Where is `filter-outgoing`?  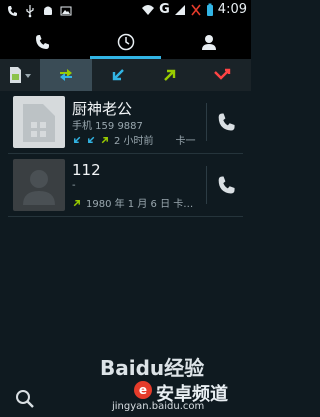 filter-outgoing is located at coordinates (170, 75).